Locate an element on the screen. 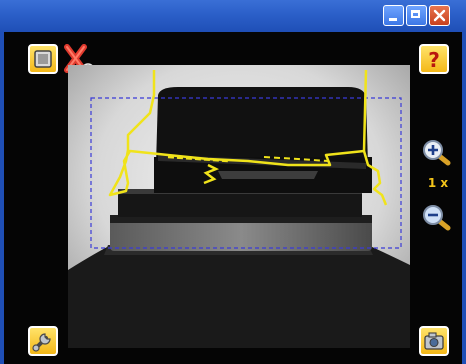 This screenshot has height=364, width=466. wrench-icon is located at coordinates (41, 342).